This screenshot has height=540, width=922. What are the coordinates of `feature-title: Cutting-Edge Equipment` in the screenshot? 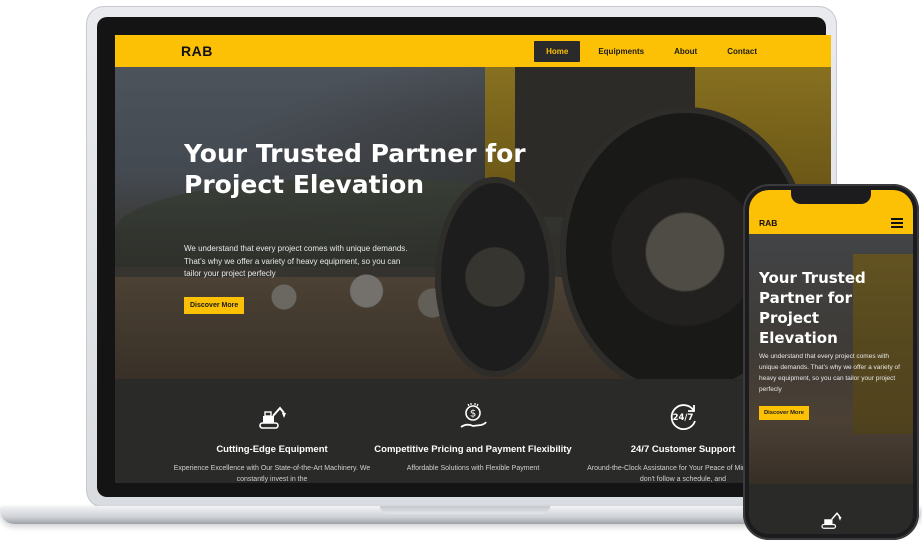 It's located at (272, 449).